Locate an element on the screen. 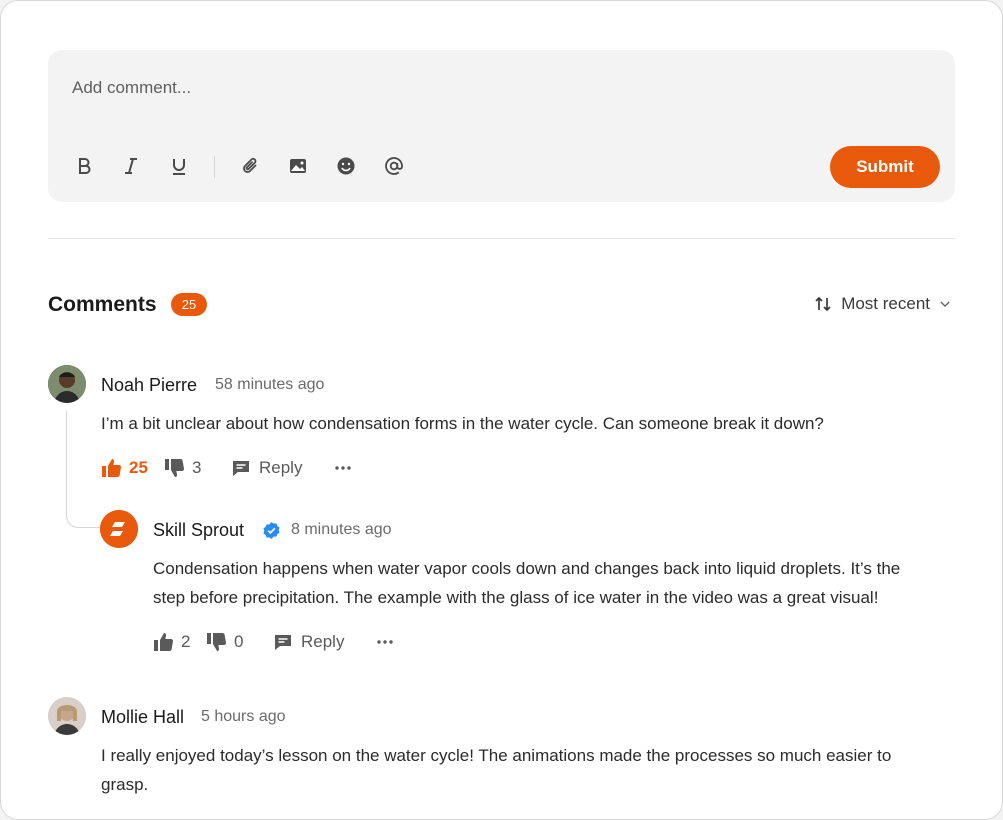 This screenshot has height=820, width=1003. sort-dropdown: Most recent is located at coordinates (882, 304).